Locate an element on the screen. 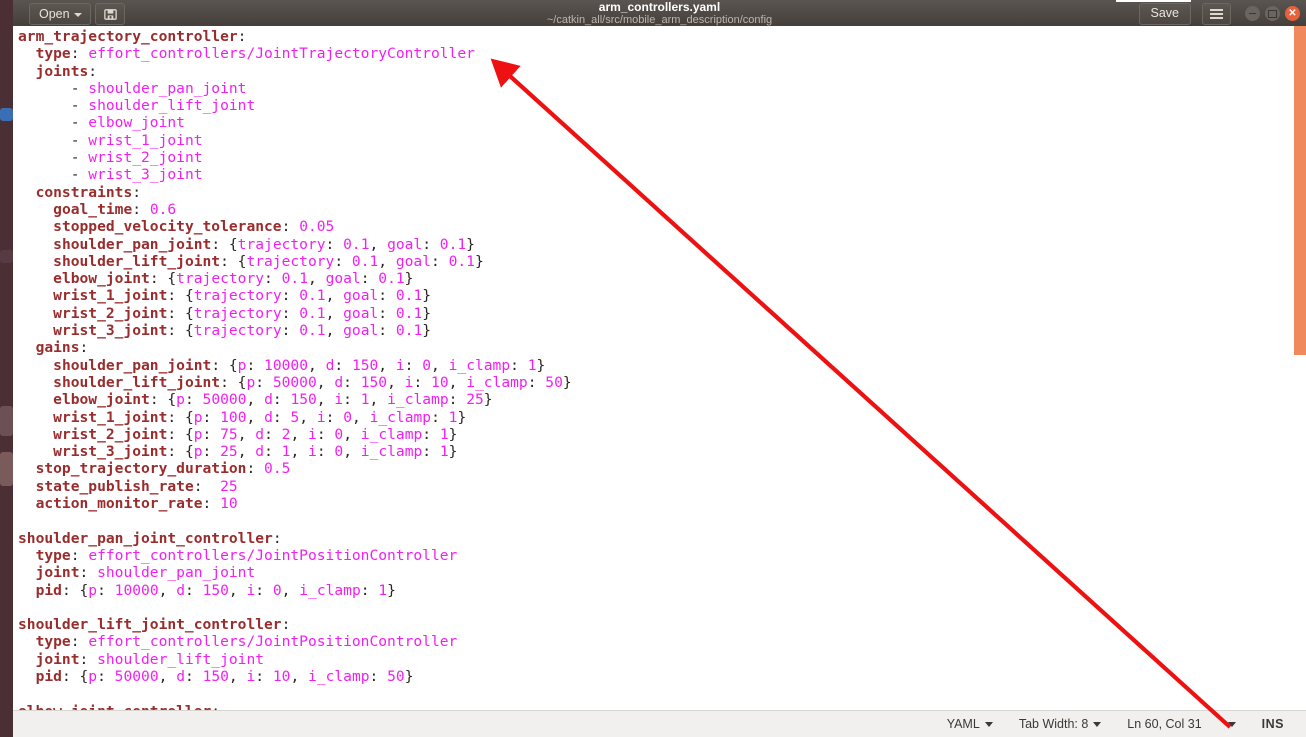 This screenshot has width=1306, height=737. tab-width-selector: Tab Width: 8 is located at coordinates (1060, 724).